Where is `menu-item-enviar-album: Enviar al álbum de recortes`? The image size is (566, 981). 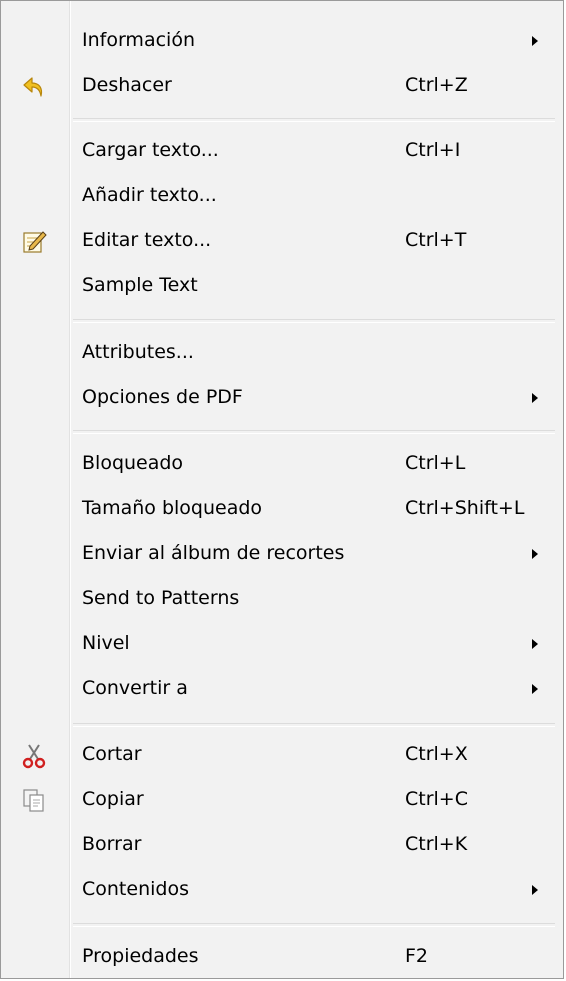
menu-item-enviar-album: Enviar al álbum de recortes is located at coordinates (282, 553).